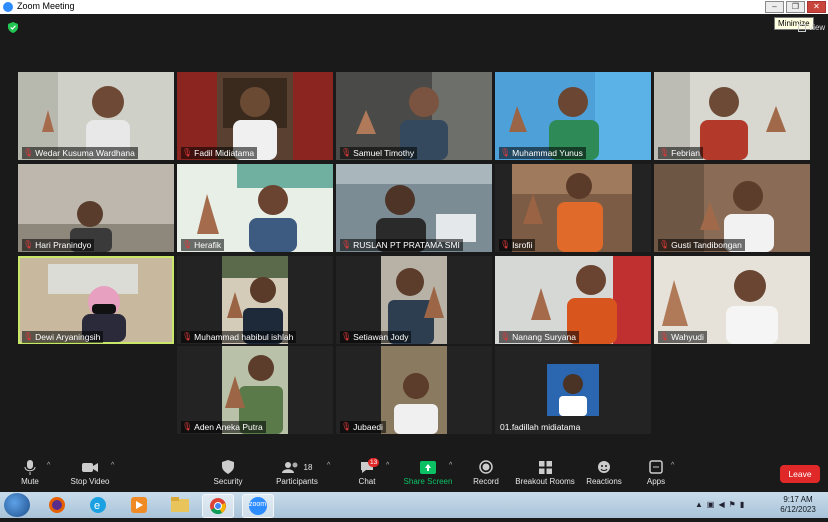  Describe the element at coordinates (742, 504) in the screenshot. I see `signal-bars-icon: ▮` at that location.